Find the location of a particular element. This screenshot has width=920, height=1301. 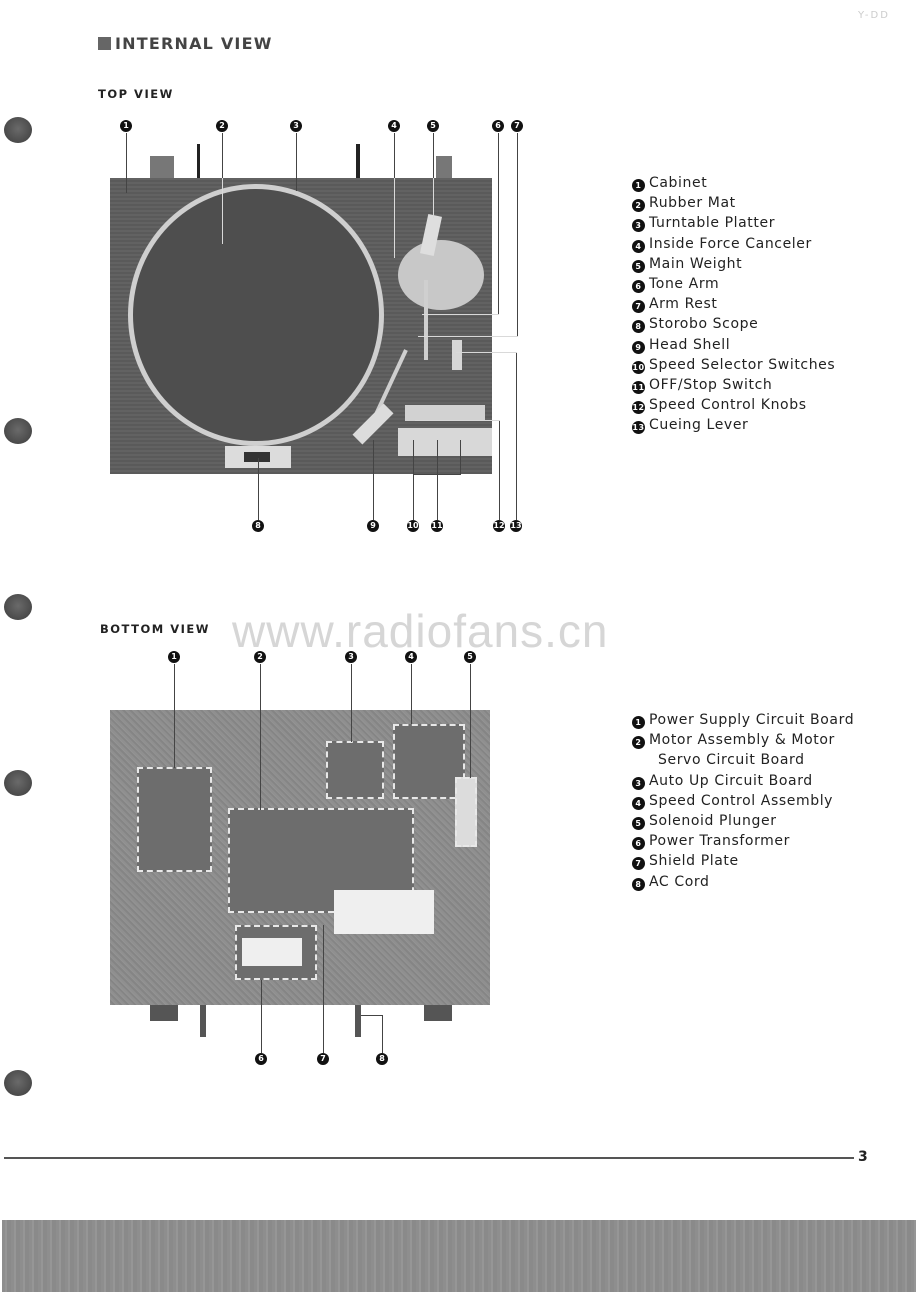

callout-badge: 4 is located at coordinates (411, 657).